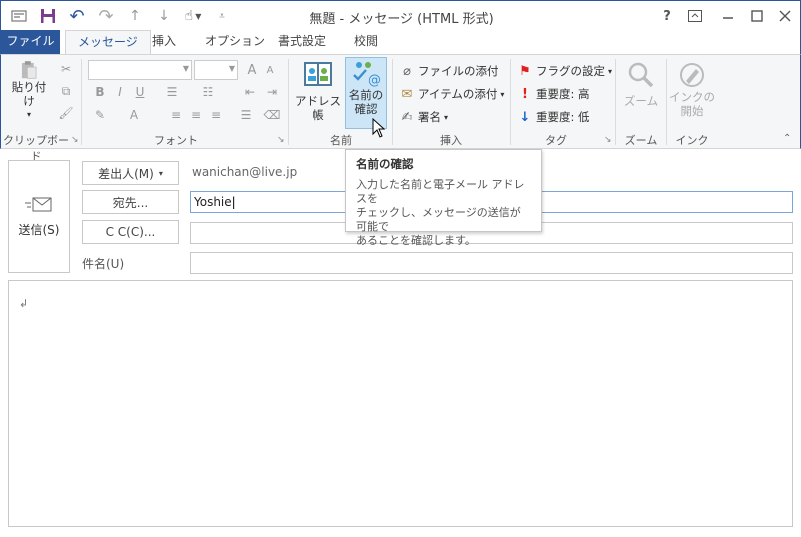 The height and width of the screenshot is (537, 801). Describe the element at coordinates (196, 115) in the screenshot. I see `align-center-icon: ≡` at that location.